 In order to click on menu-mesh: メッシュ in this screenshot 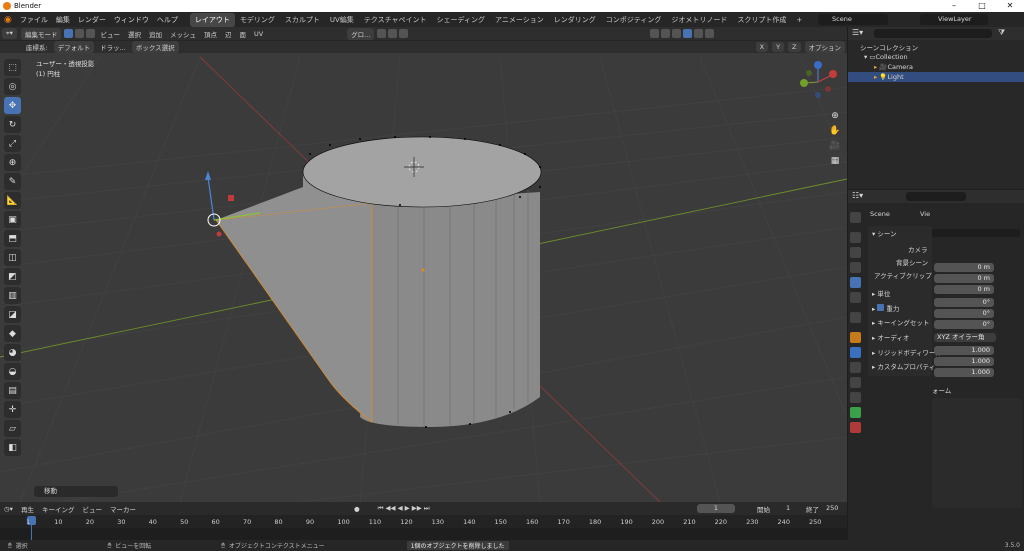, I will do `click(183, 34)`.